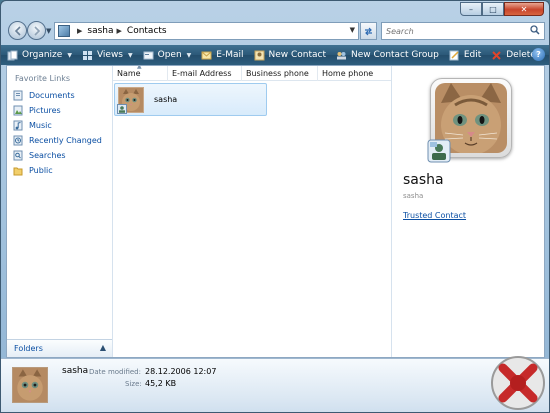  What do you see at coordinates (41, 170) in the screenshot?
I see `favorite-link-label: Public` at bounding box center [41, 170].